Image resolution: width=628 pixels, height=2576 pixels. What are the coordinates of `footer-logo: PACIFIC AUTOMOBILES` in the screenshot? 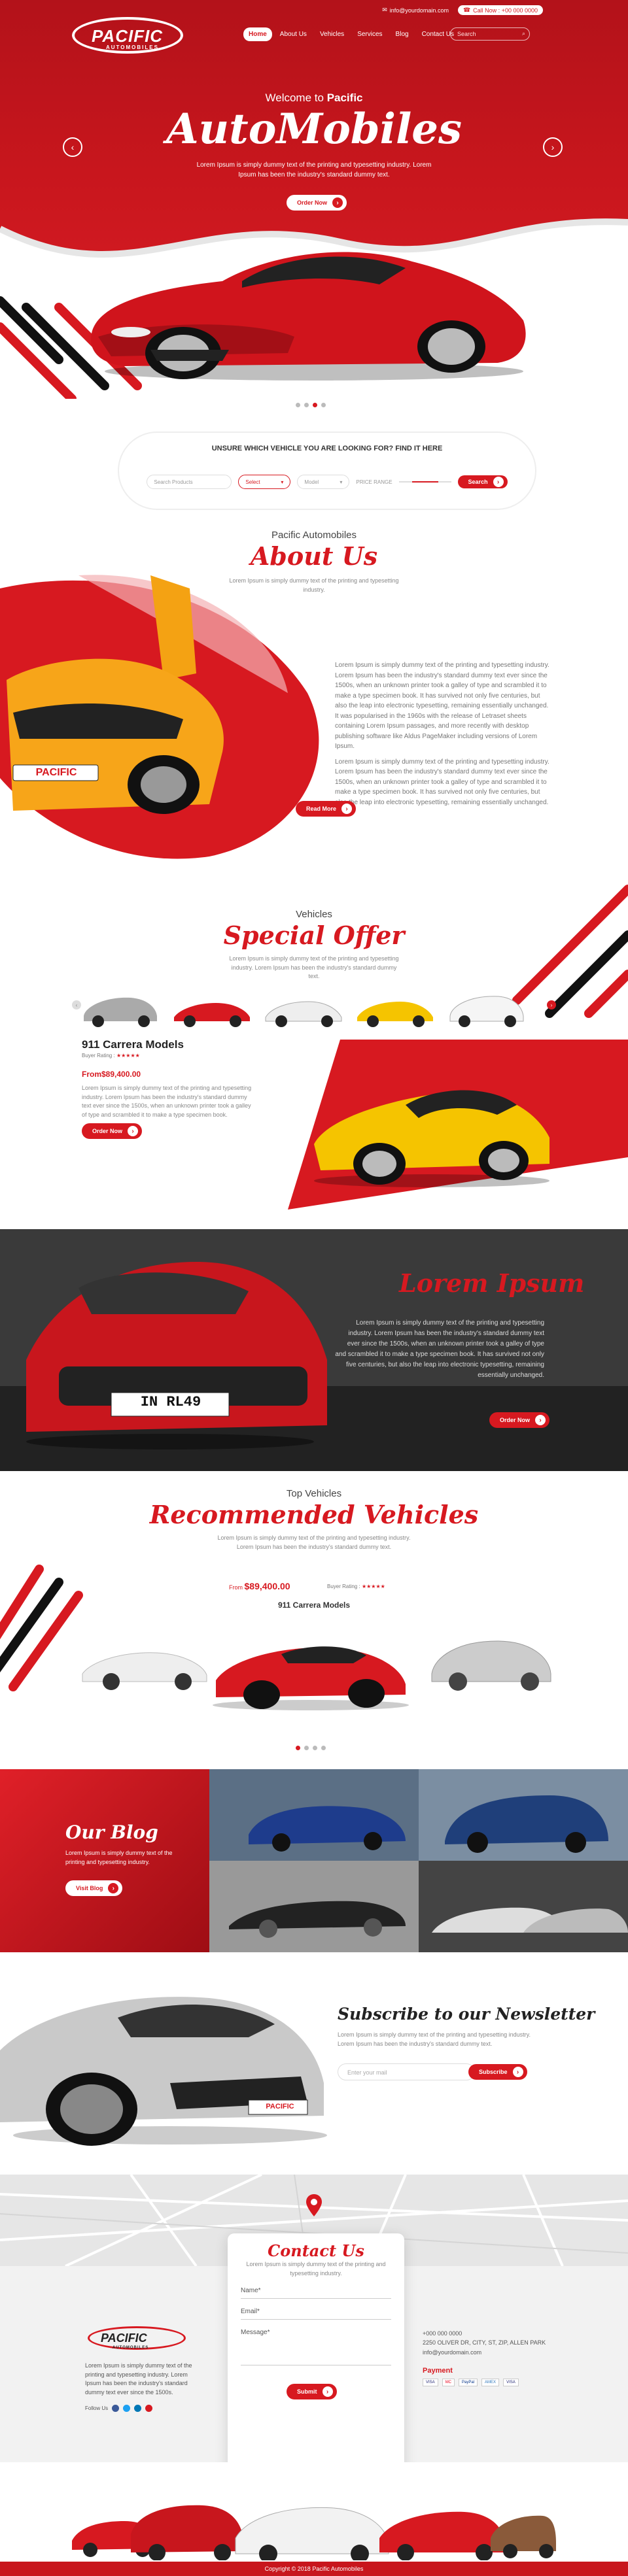 It's located at (144, 2340).